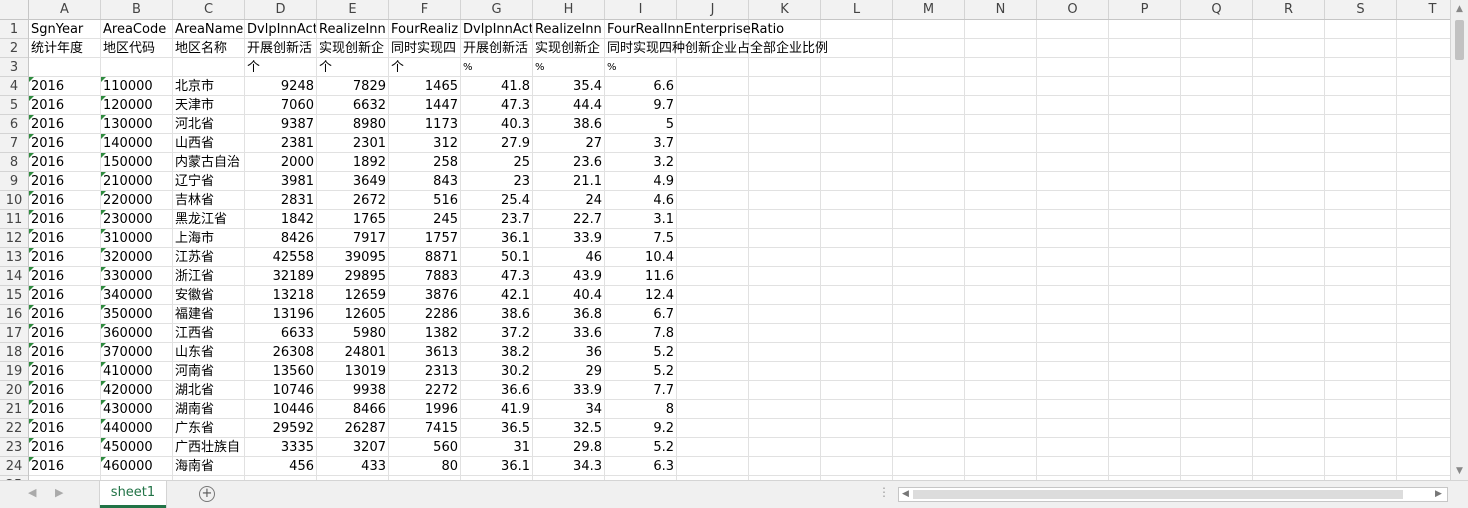  I want to click on cell-L21, so click(857, 409).